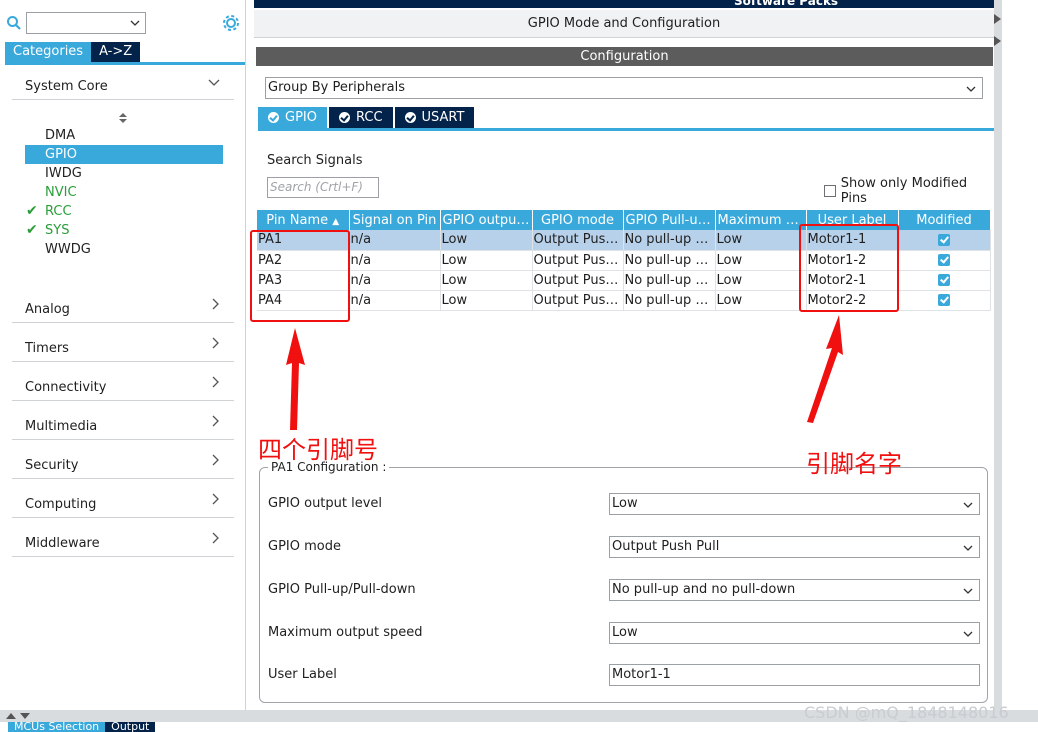 Image resolution: width=1038 pixels, height=732 pixels. What do you see at coordinates (624, 88) in the screenshot?
I see `group-by-select: Group By Peripherals` at bounding box center [624, 88].